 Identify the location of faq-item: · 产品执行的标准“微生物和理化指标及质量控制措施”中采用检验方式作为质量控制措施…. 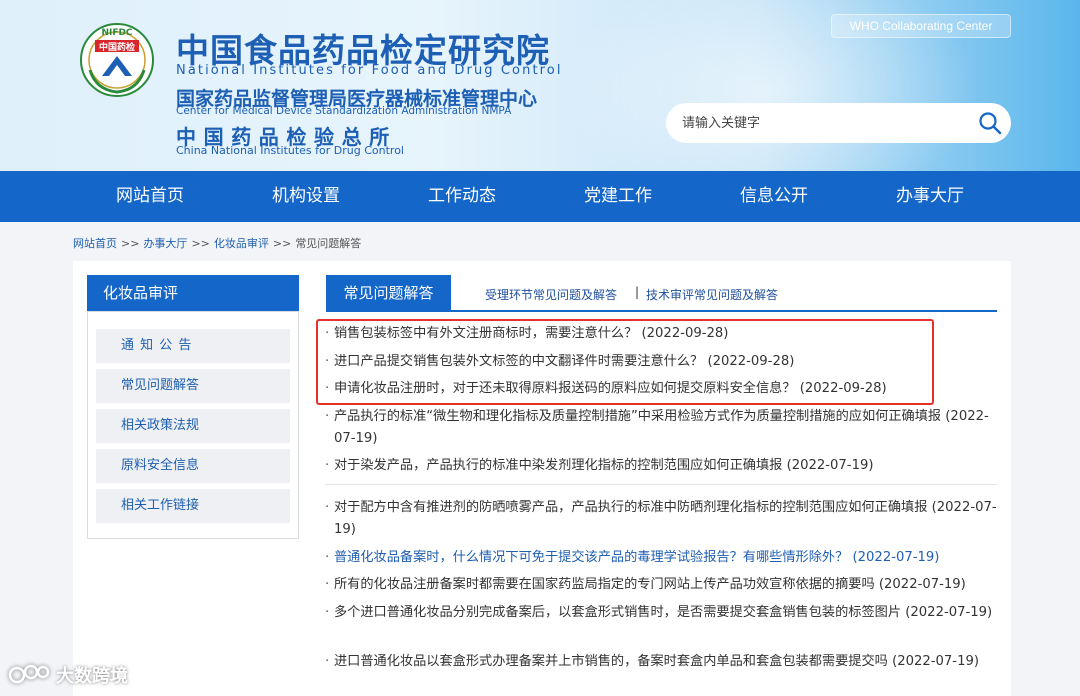
(665, 428).